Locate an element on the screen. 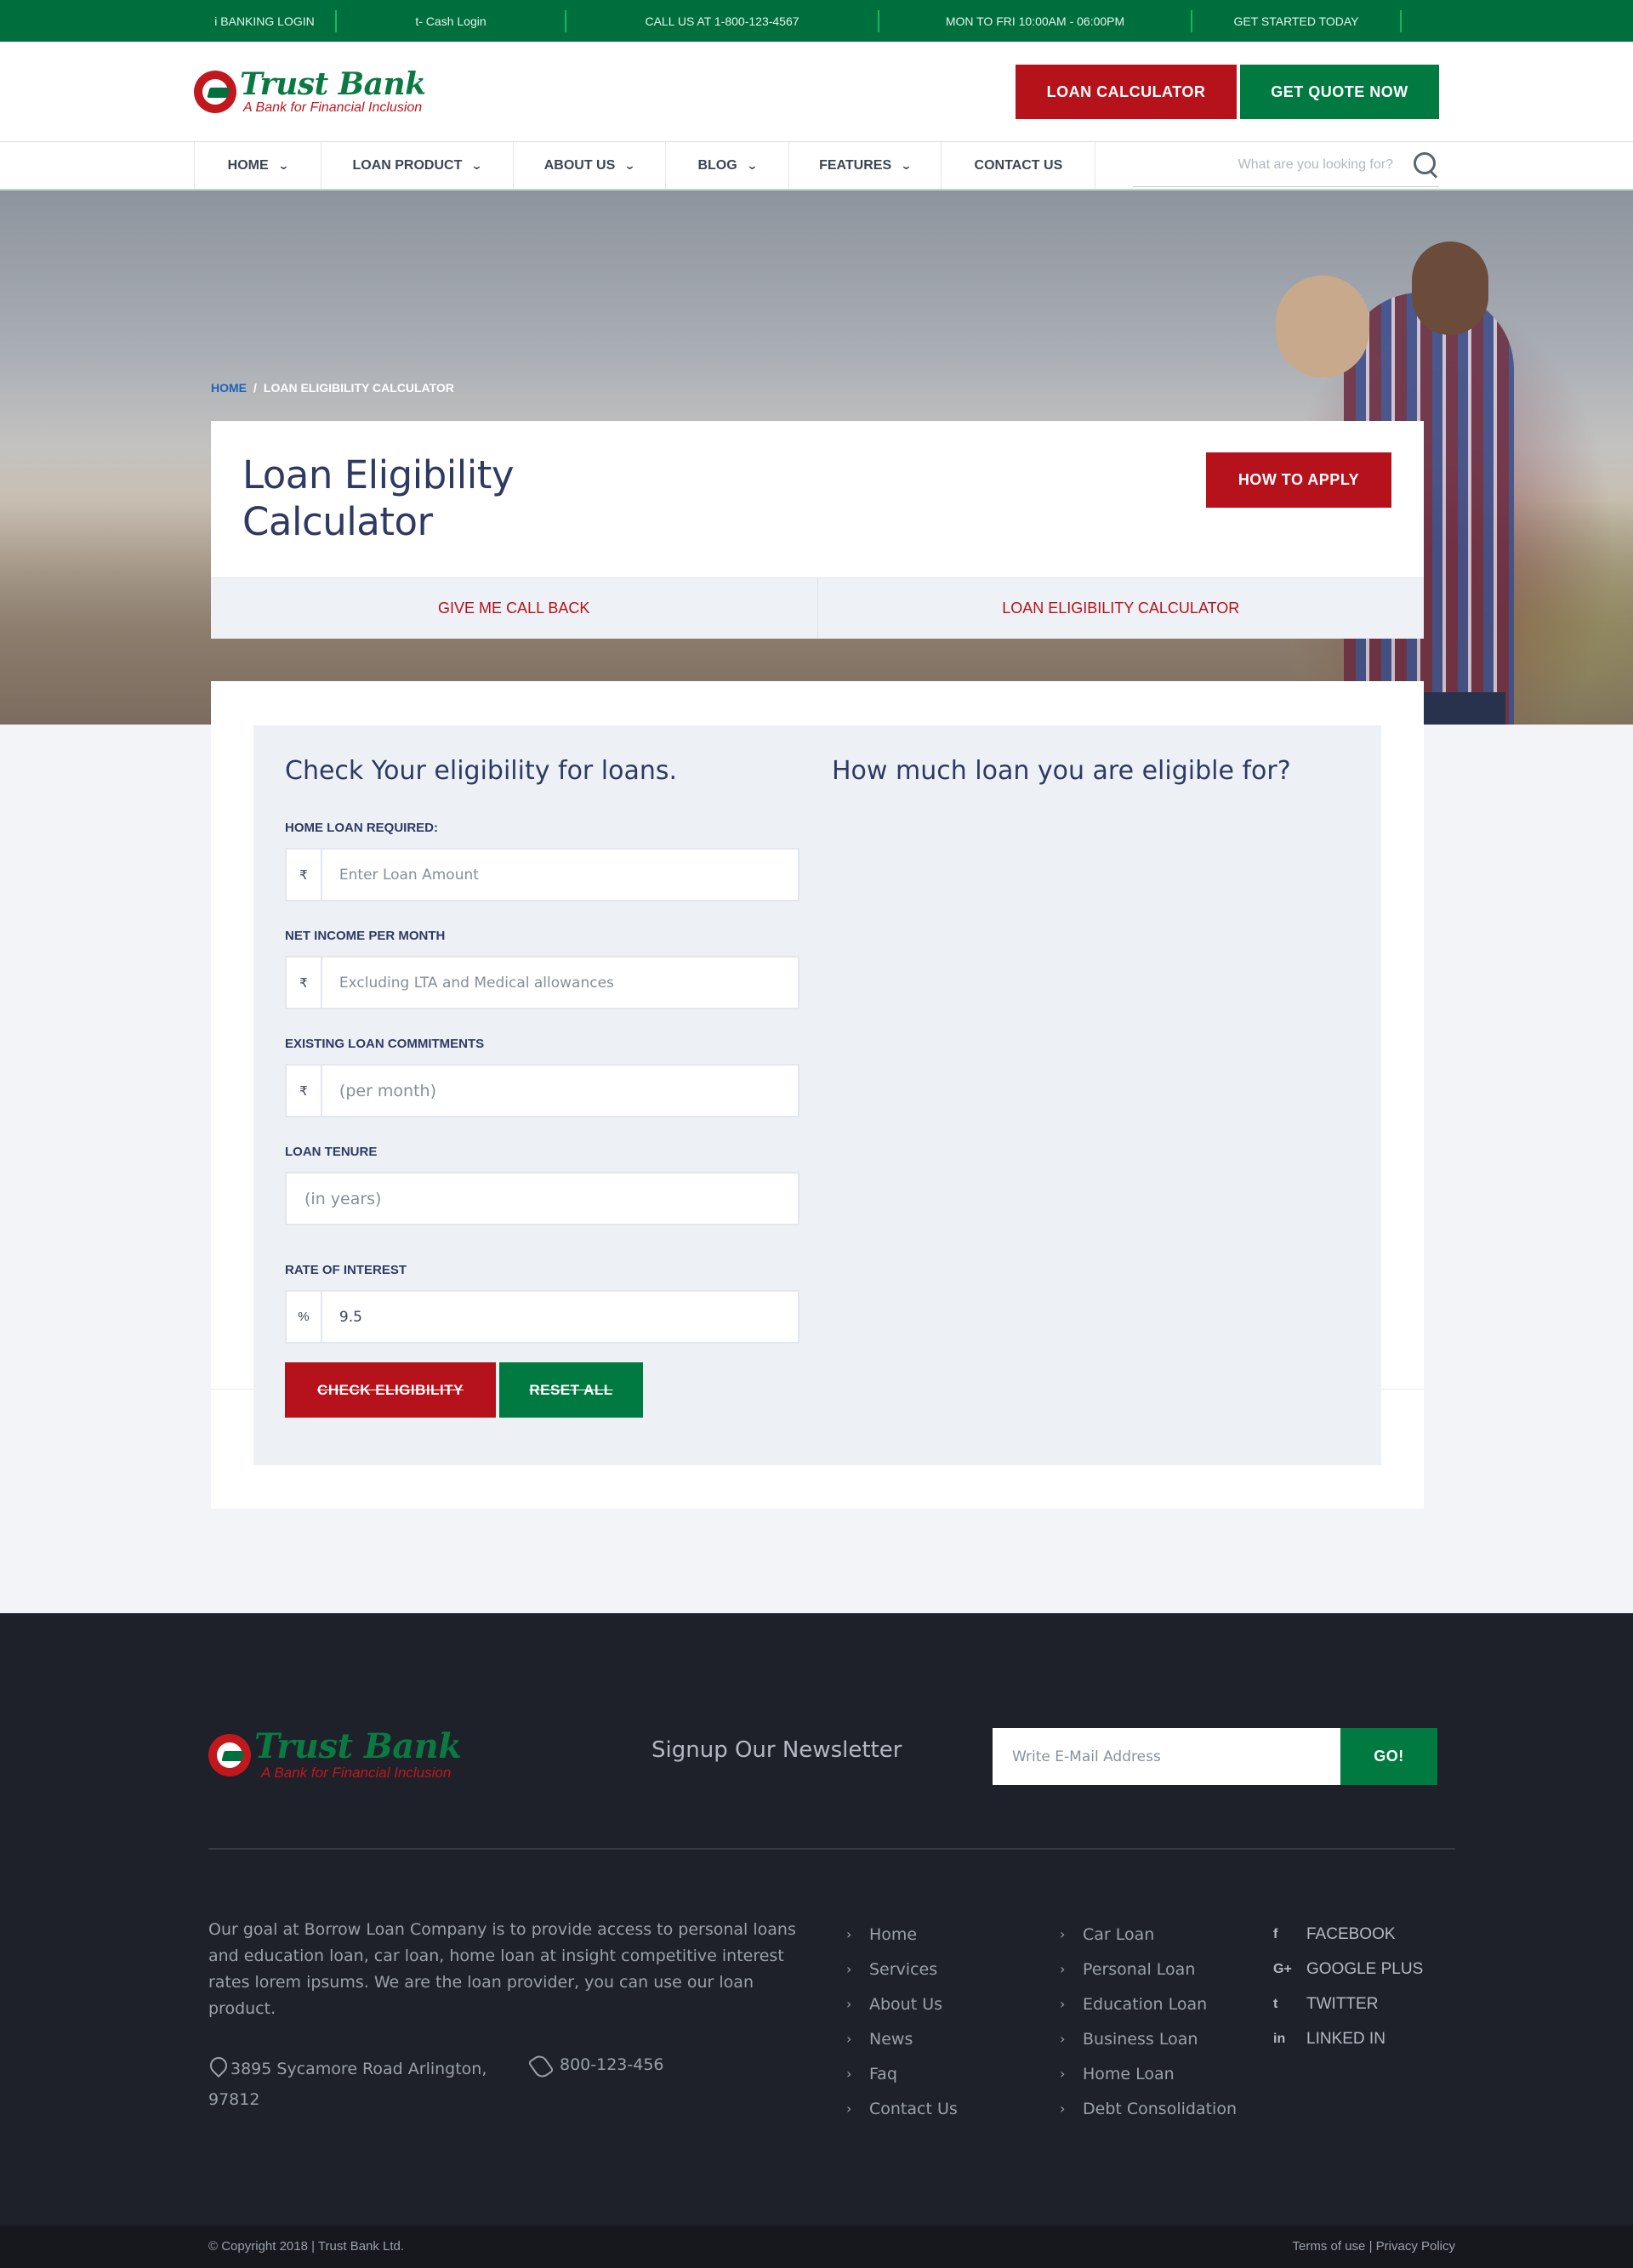 This screenshot has height=2268, width=1633. form-heading: Check Your eligibility for loans. is located at coordinates (481, 771).